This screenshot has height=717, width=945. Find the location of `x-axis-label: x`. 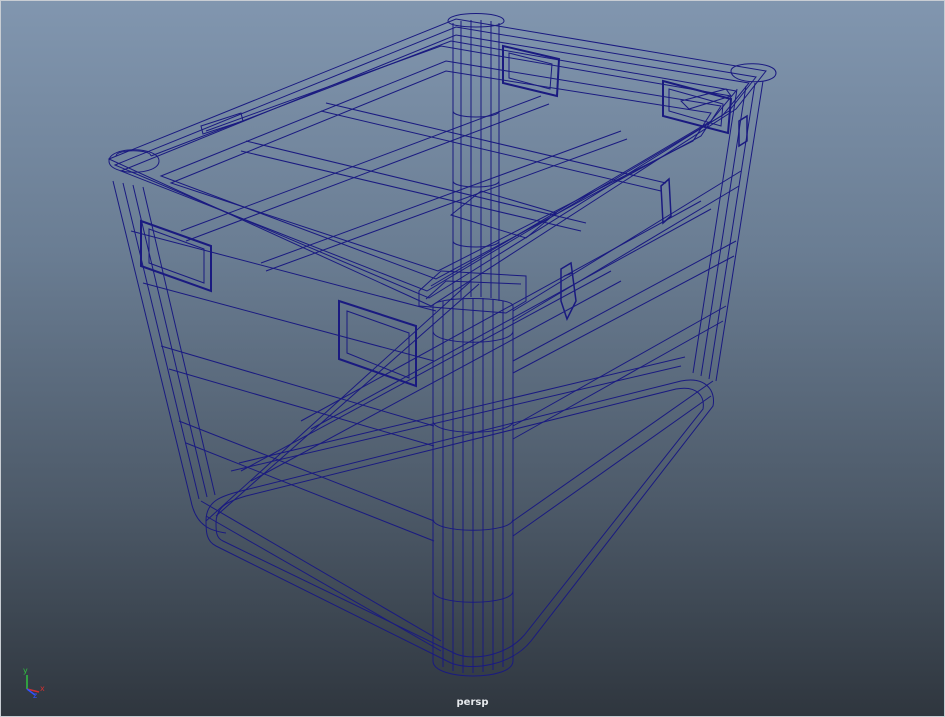

x-axis-label: x is located at coordinates (42, 688).